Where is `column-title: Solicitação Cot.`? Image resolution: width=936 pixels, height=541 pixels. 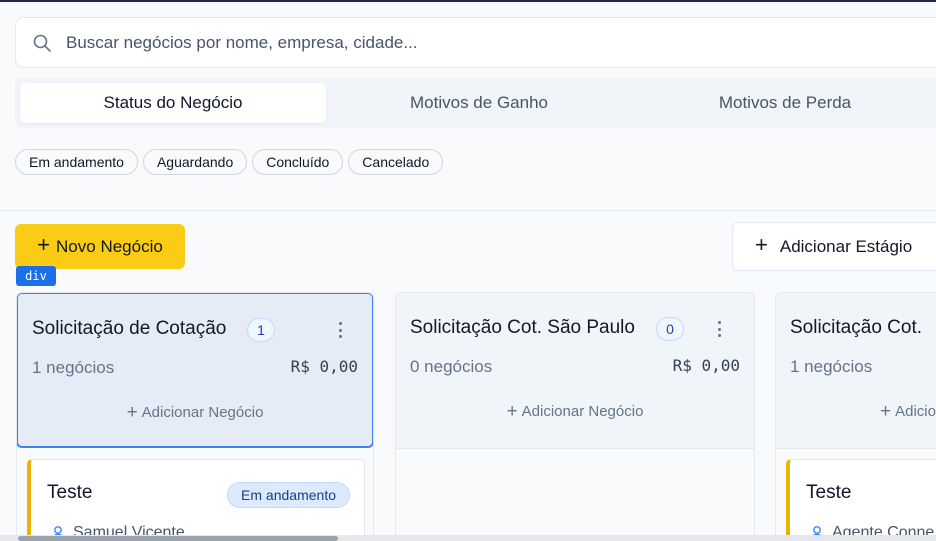 column-title: Solicitação Cot. is located at coordinates (856, 327).